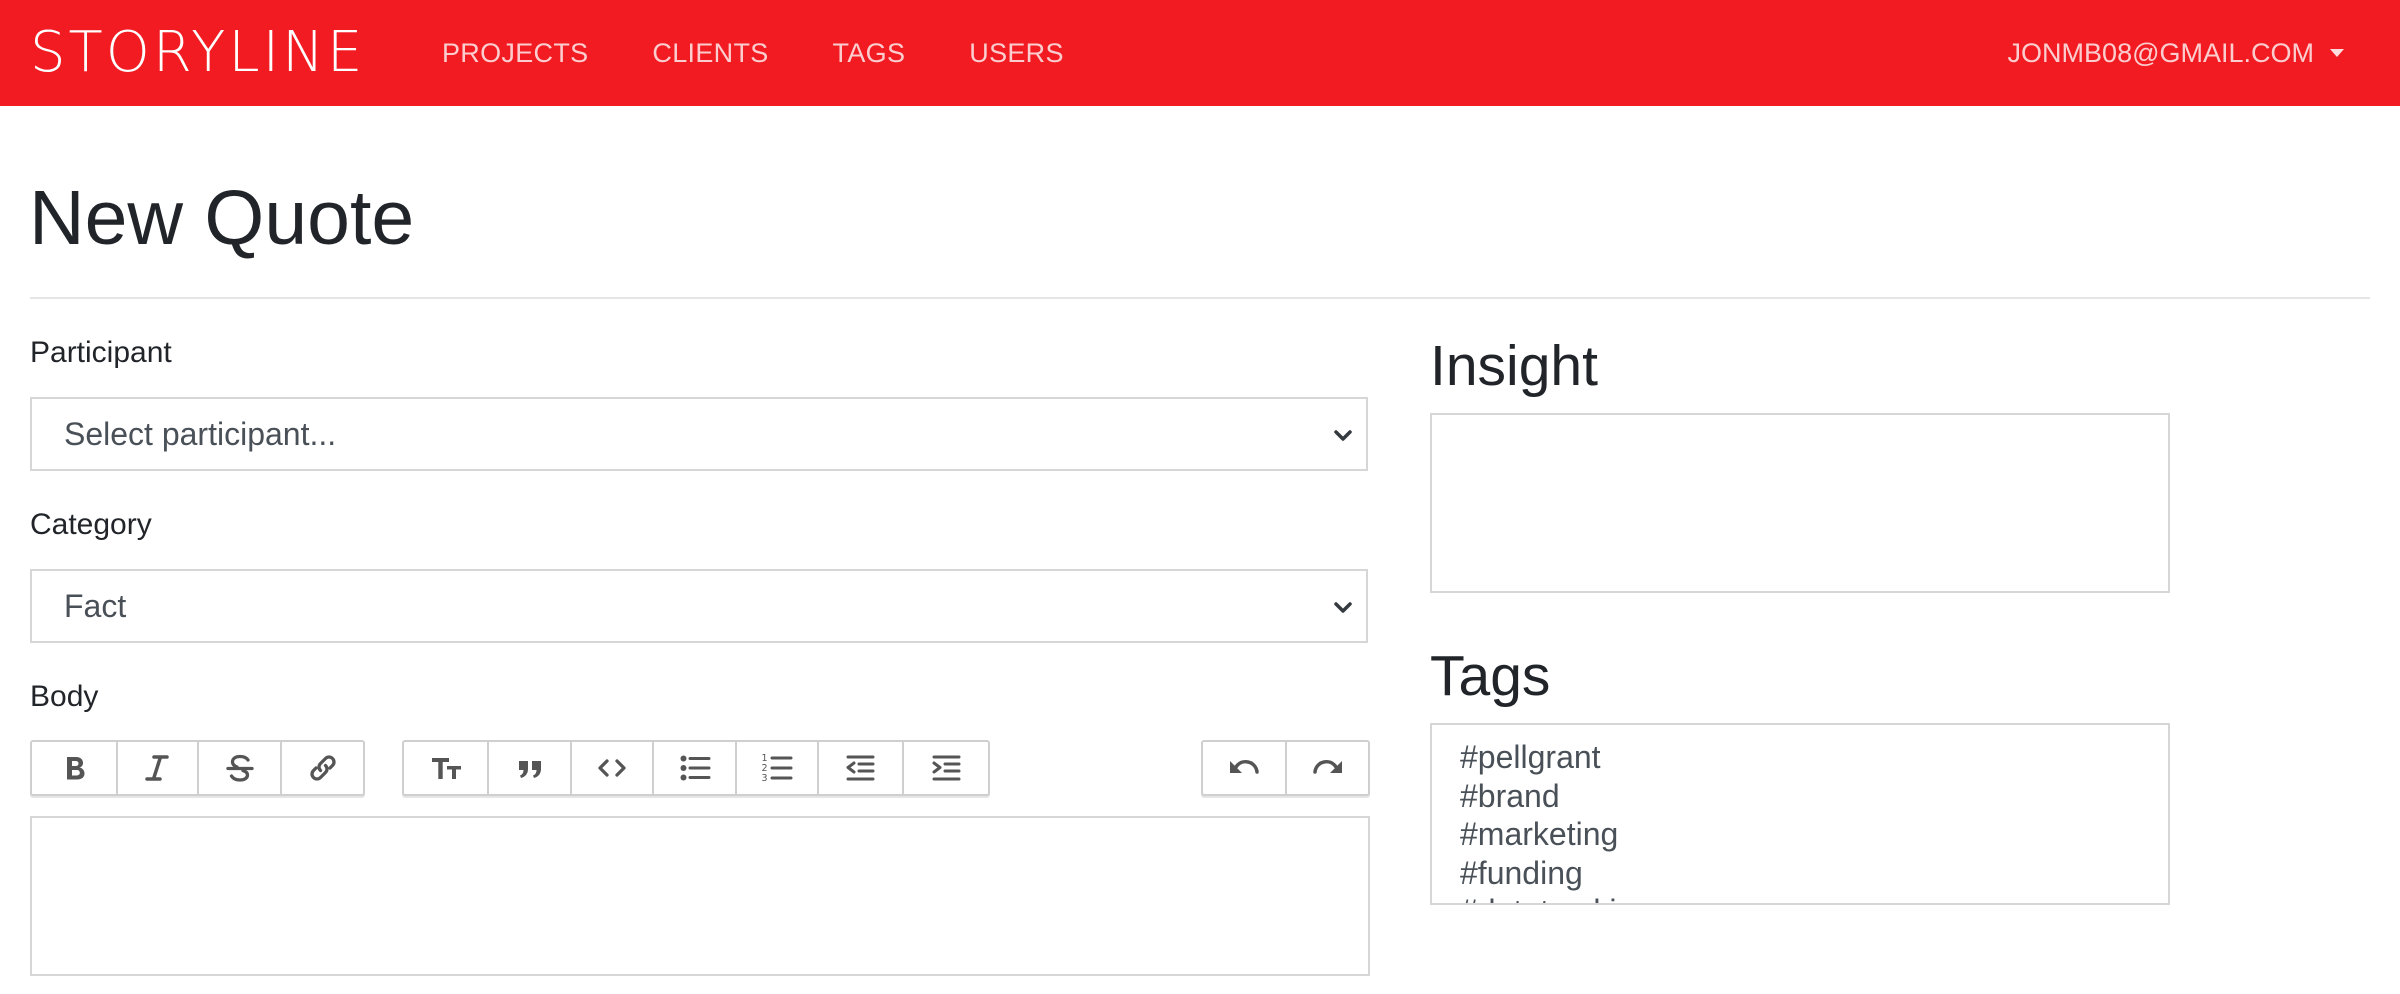 Image resolution: width=2400 pixels, height=994 pixels. Describe the element at coordinates (64, 696) in the screenshot. I see `body-label: Body` at that location.